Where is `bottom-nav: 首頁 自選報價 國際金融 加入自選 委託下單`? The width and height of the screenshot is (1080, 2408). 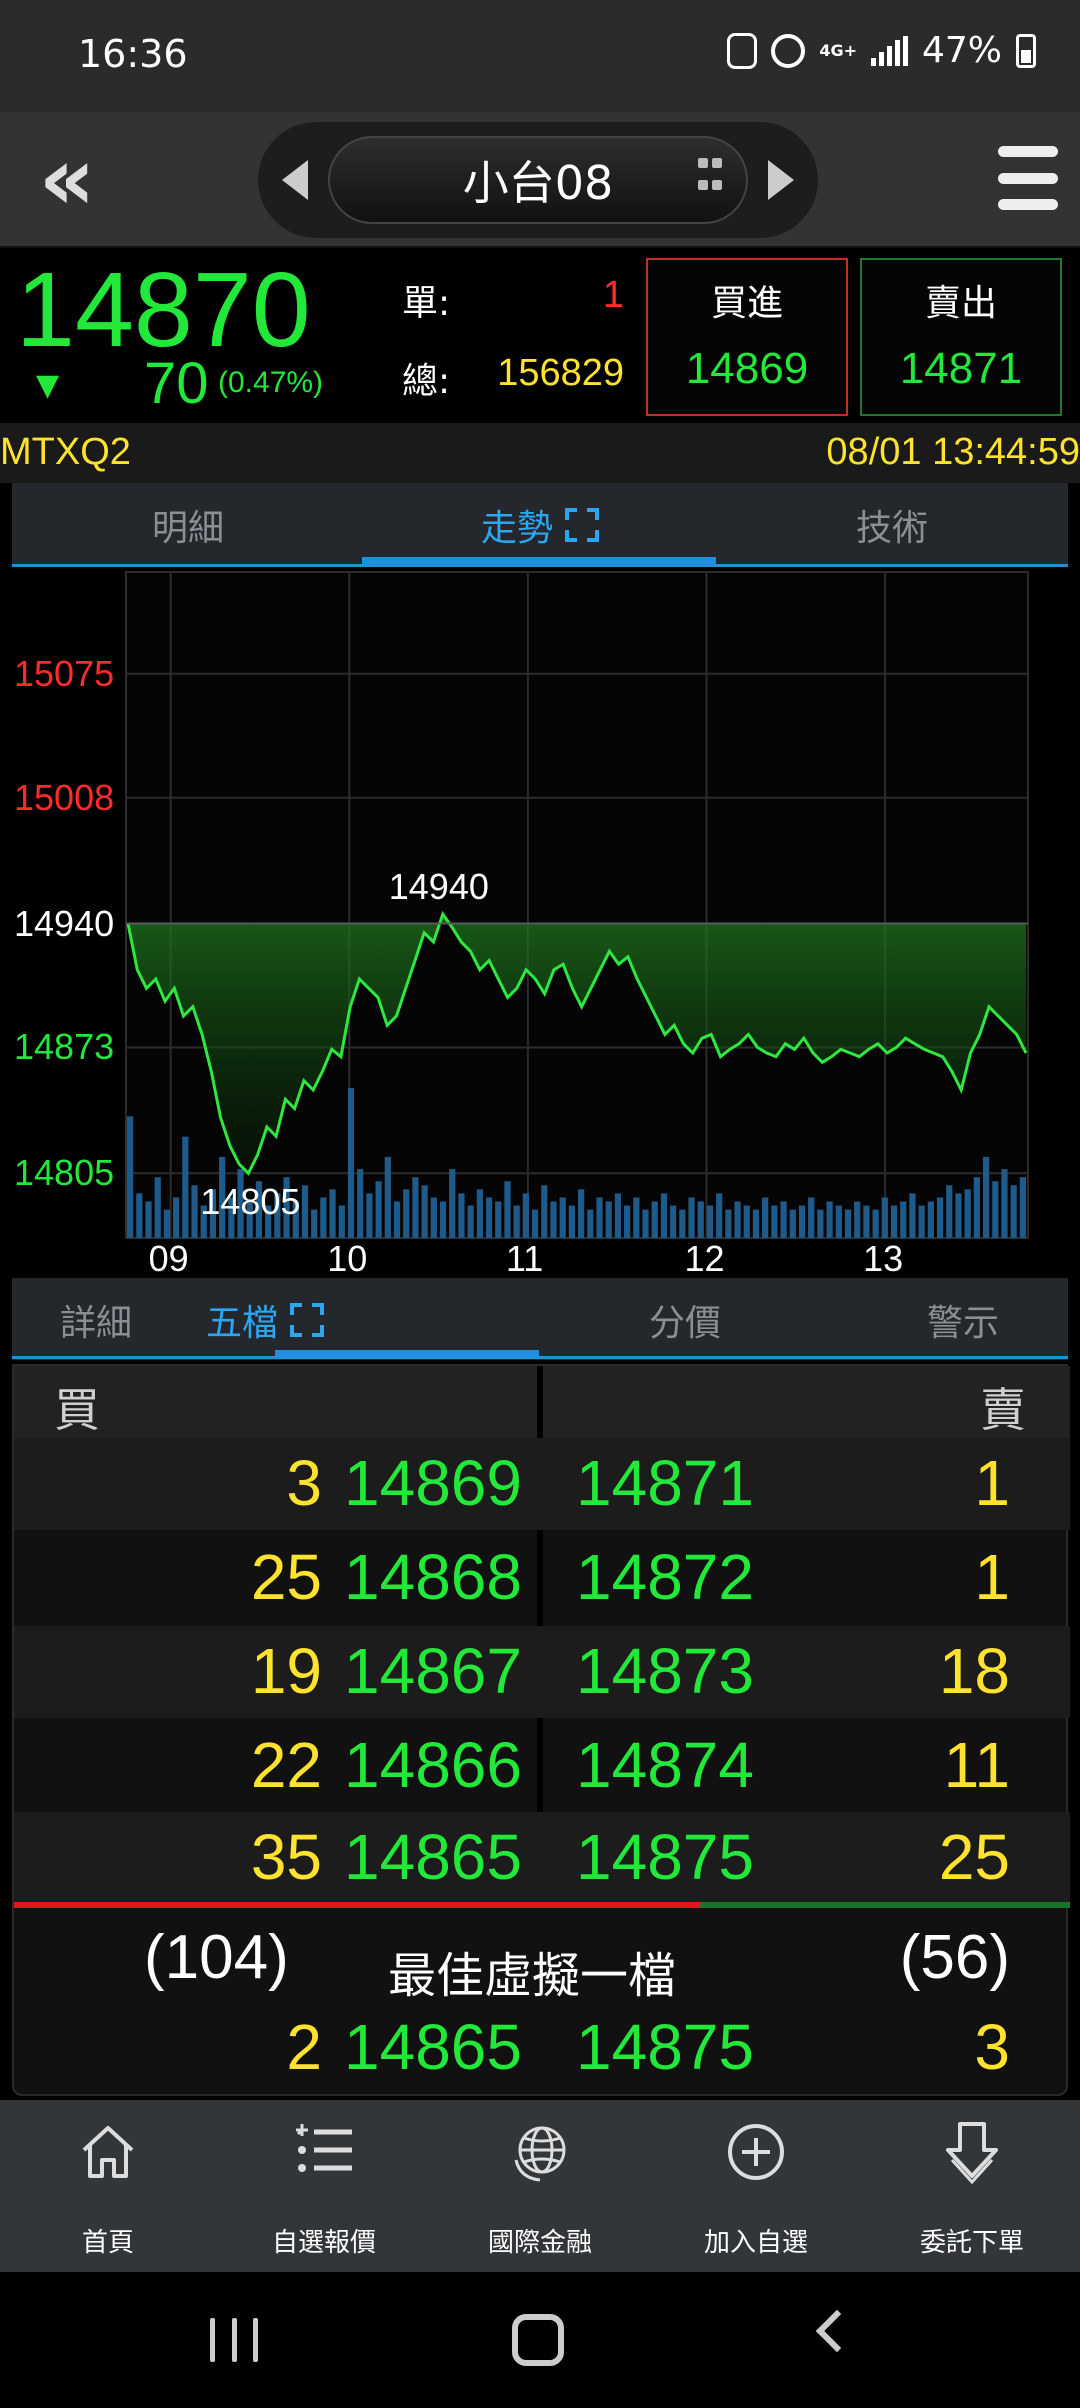
bottom-nav: 首頁 自選報價 國際金融 加入自選 委託下單 is located at coordinates (540, 2186).